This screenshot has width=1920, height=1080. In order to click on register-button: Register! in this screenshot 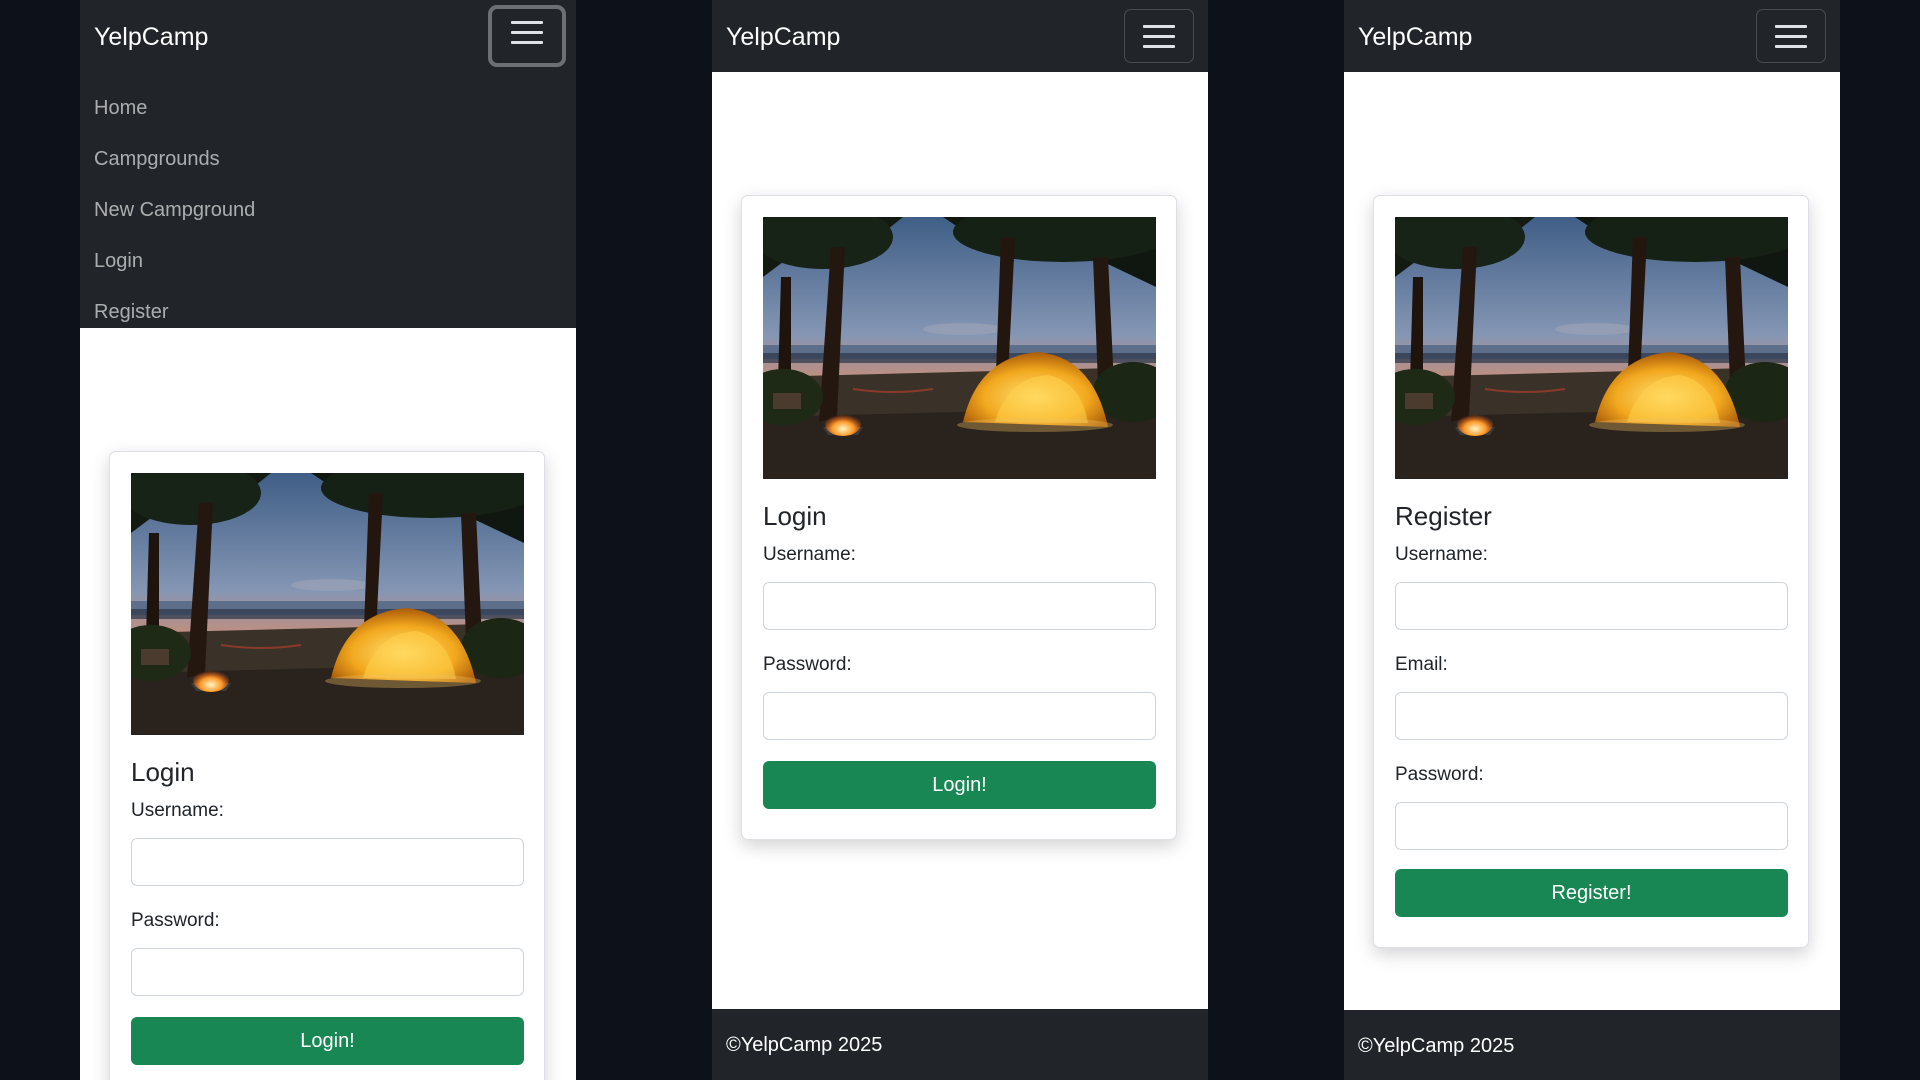, I will do `click(1591, 893)`.